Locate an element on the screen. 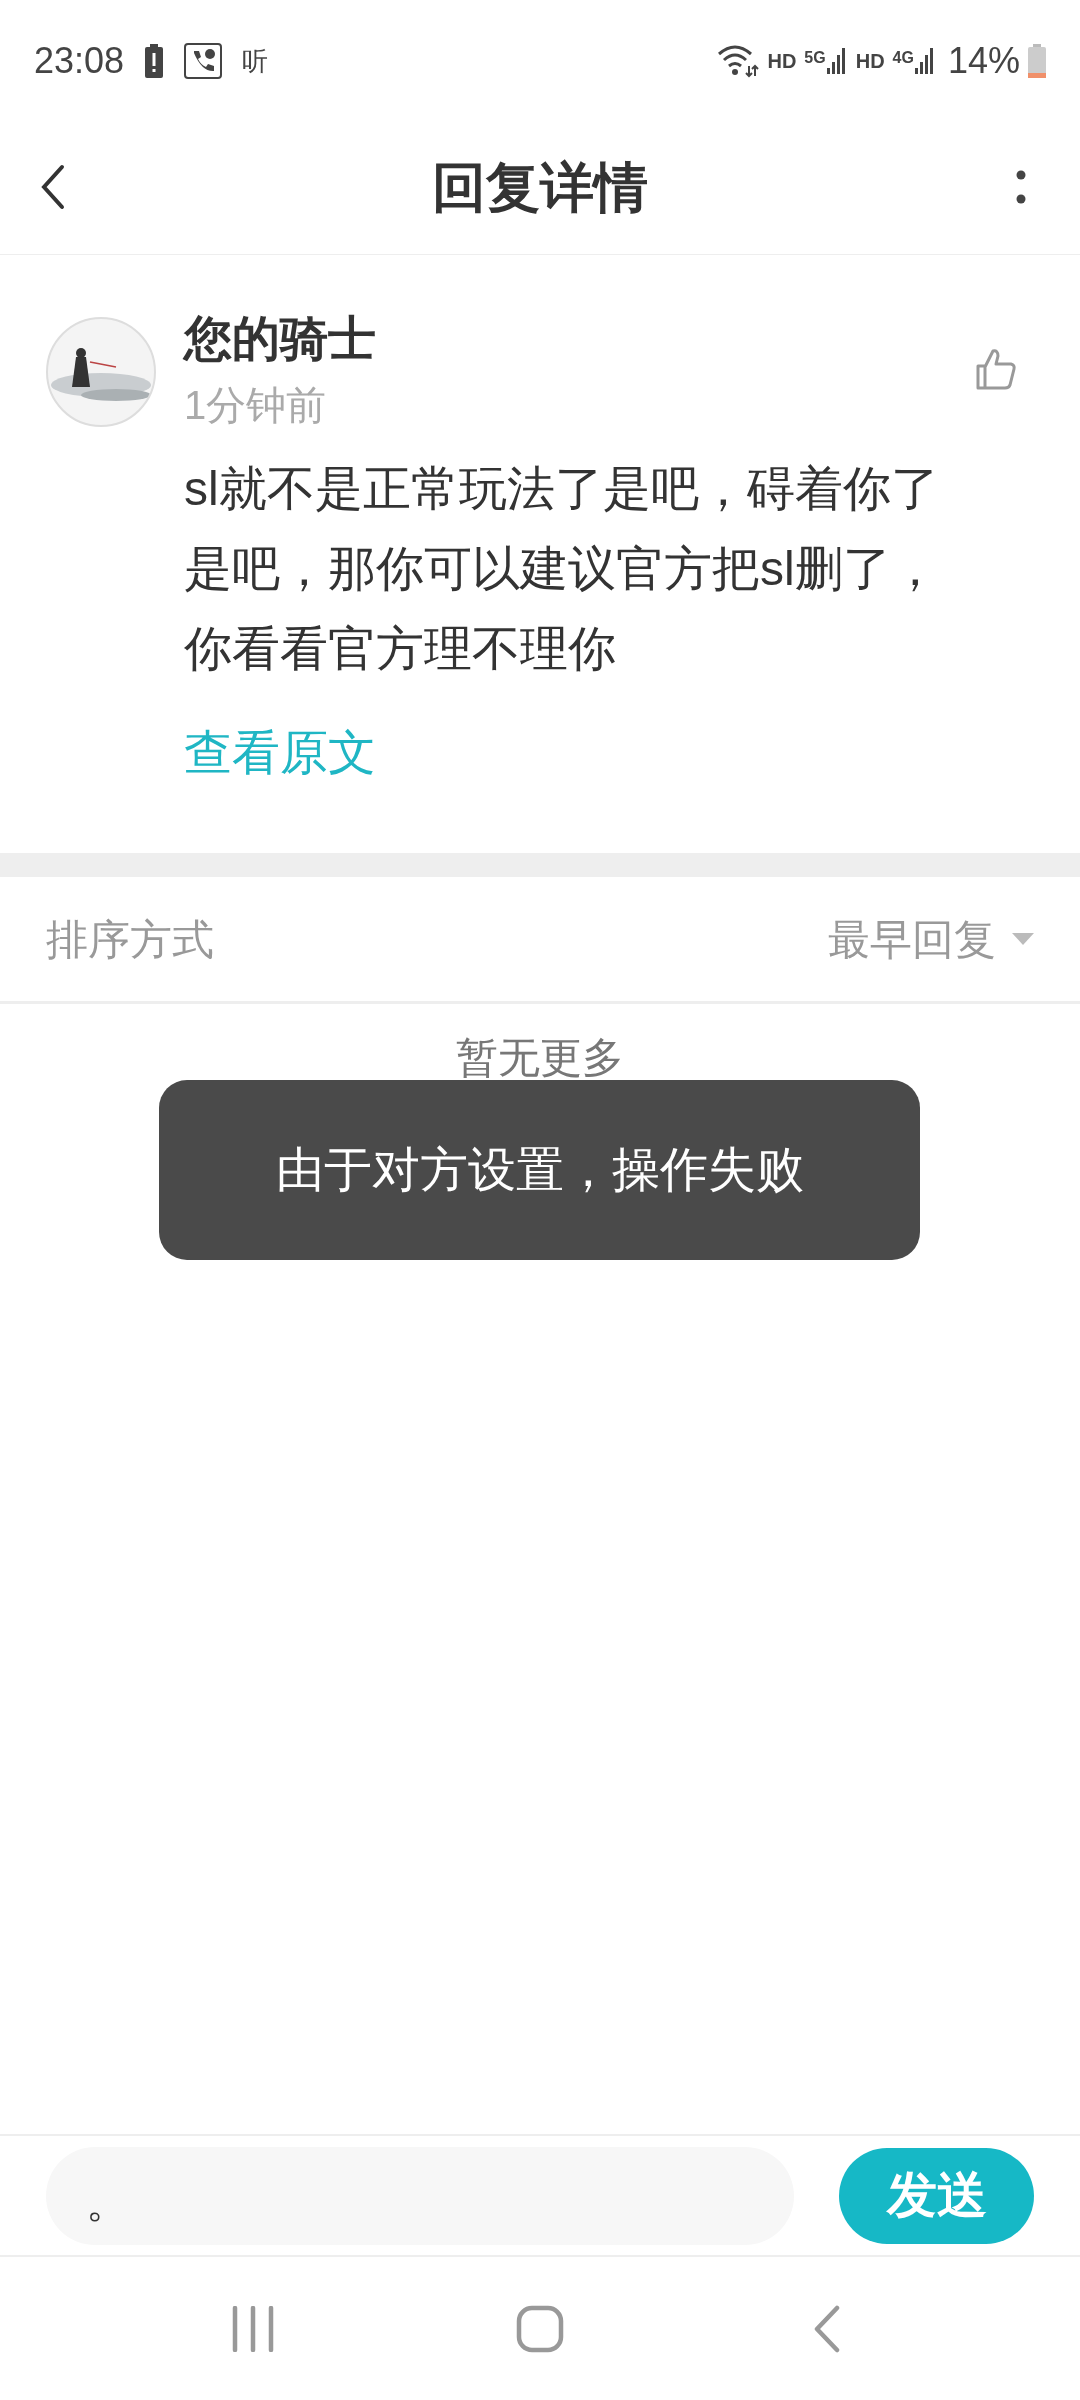  reply-input-field: 。 is located at coordinates (420, 2195).